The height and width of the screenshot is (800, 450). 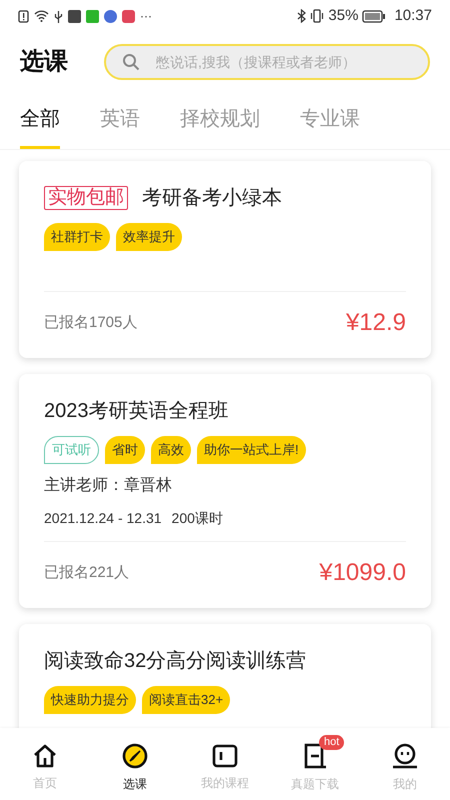 What do you see at coordinates (45, 756) in the screenshot?
I see `home-icon` at bounding box center [45, 756].